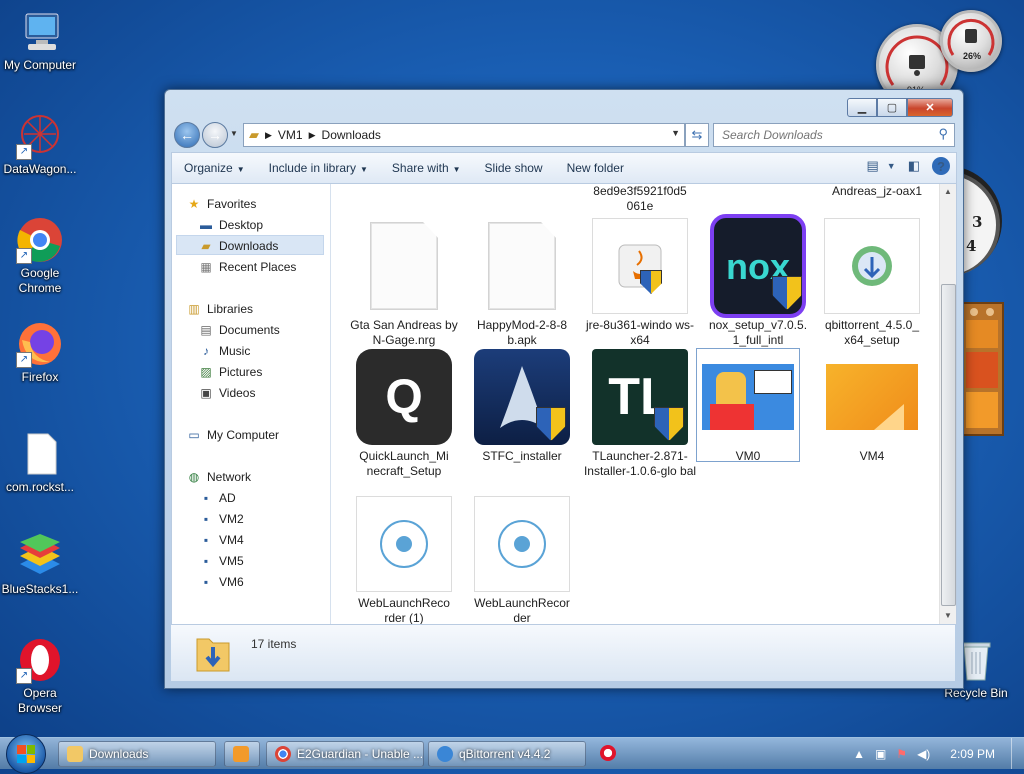 This screenshot has width=1024, height=774. I want to click on taskbar-item-downloads: Downloads, so click(137, 754).